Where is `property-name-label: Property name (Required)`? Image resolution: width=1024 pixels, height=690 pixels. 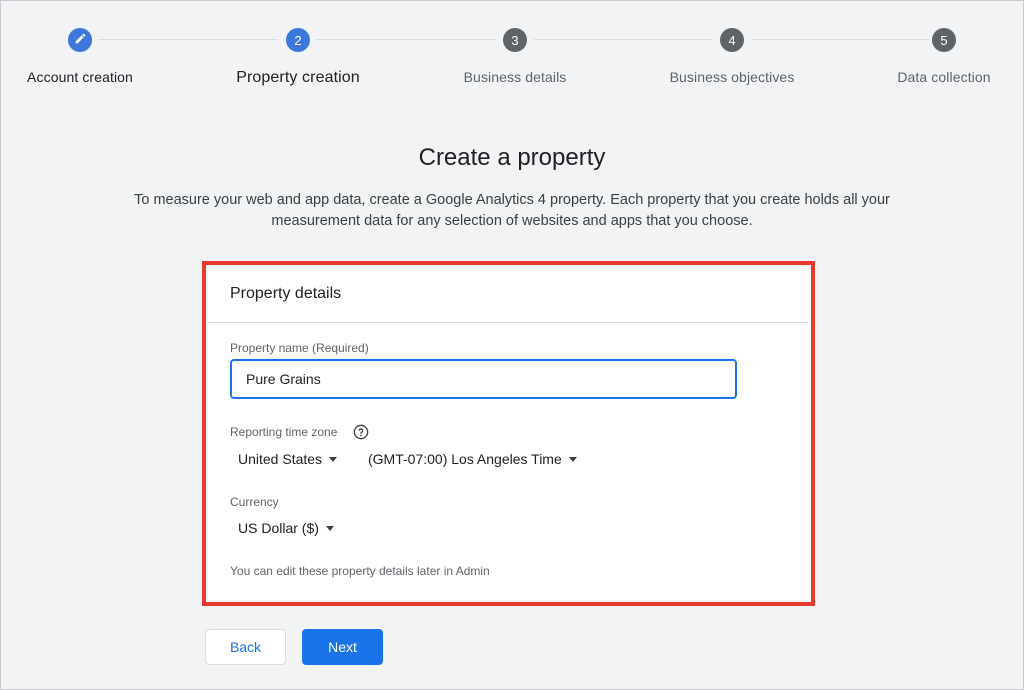
property-name-label: Property name (Required) is located at coordinates (299, 348).